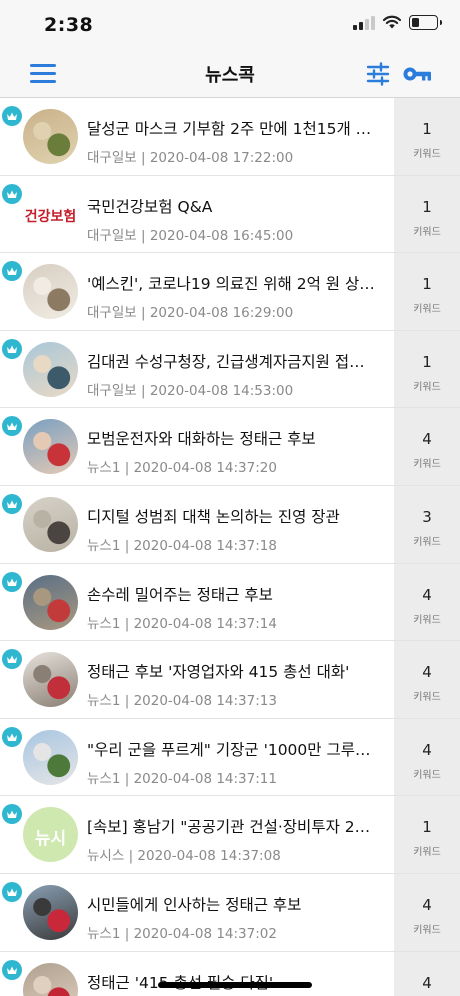 The height and width of the screenshot is (996, 460). I want to click on article-datetime: 2020-04-08 14:37:11, so click(205, 778).